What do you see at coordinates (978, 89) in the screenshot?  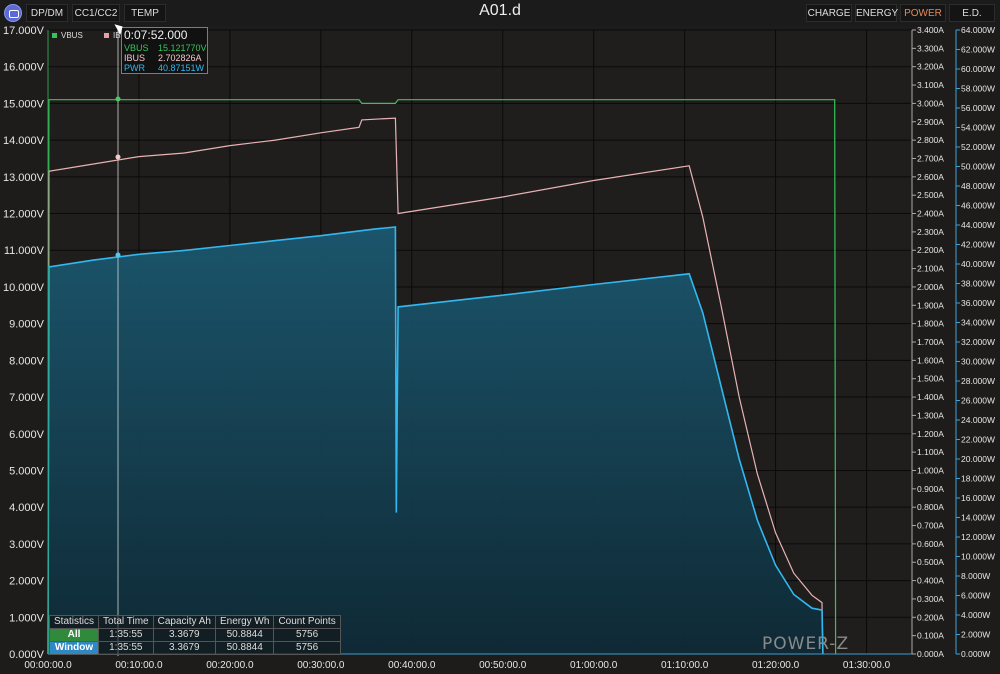 I see `right-tick-label: 58.000W` at bounding box center [978, 89].